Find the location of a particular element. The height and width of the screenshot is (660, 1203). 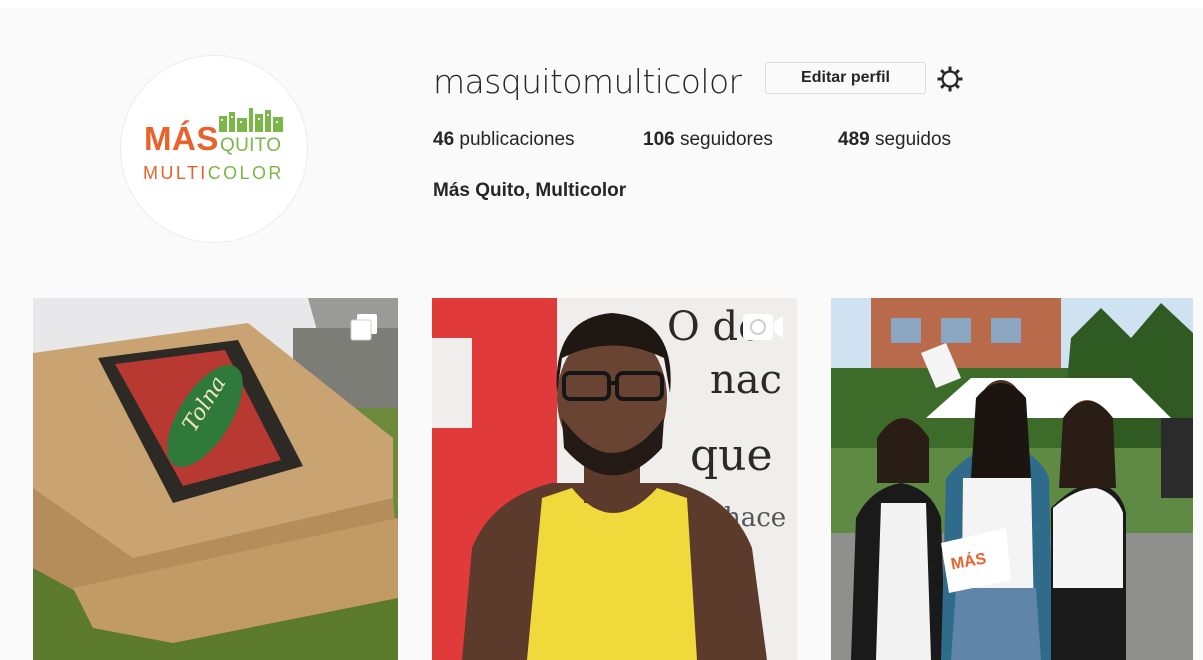

top-strip is located at coordinates (601, 4).